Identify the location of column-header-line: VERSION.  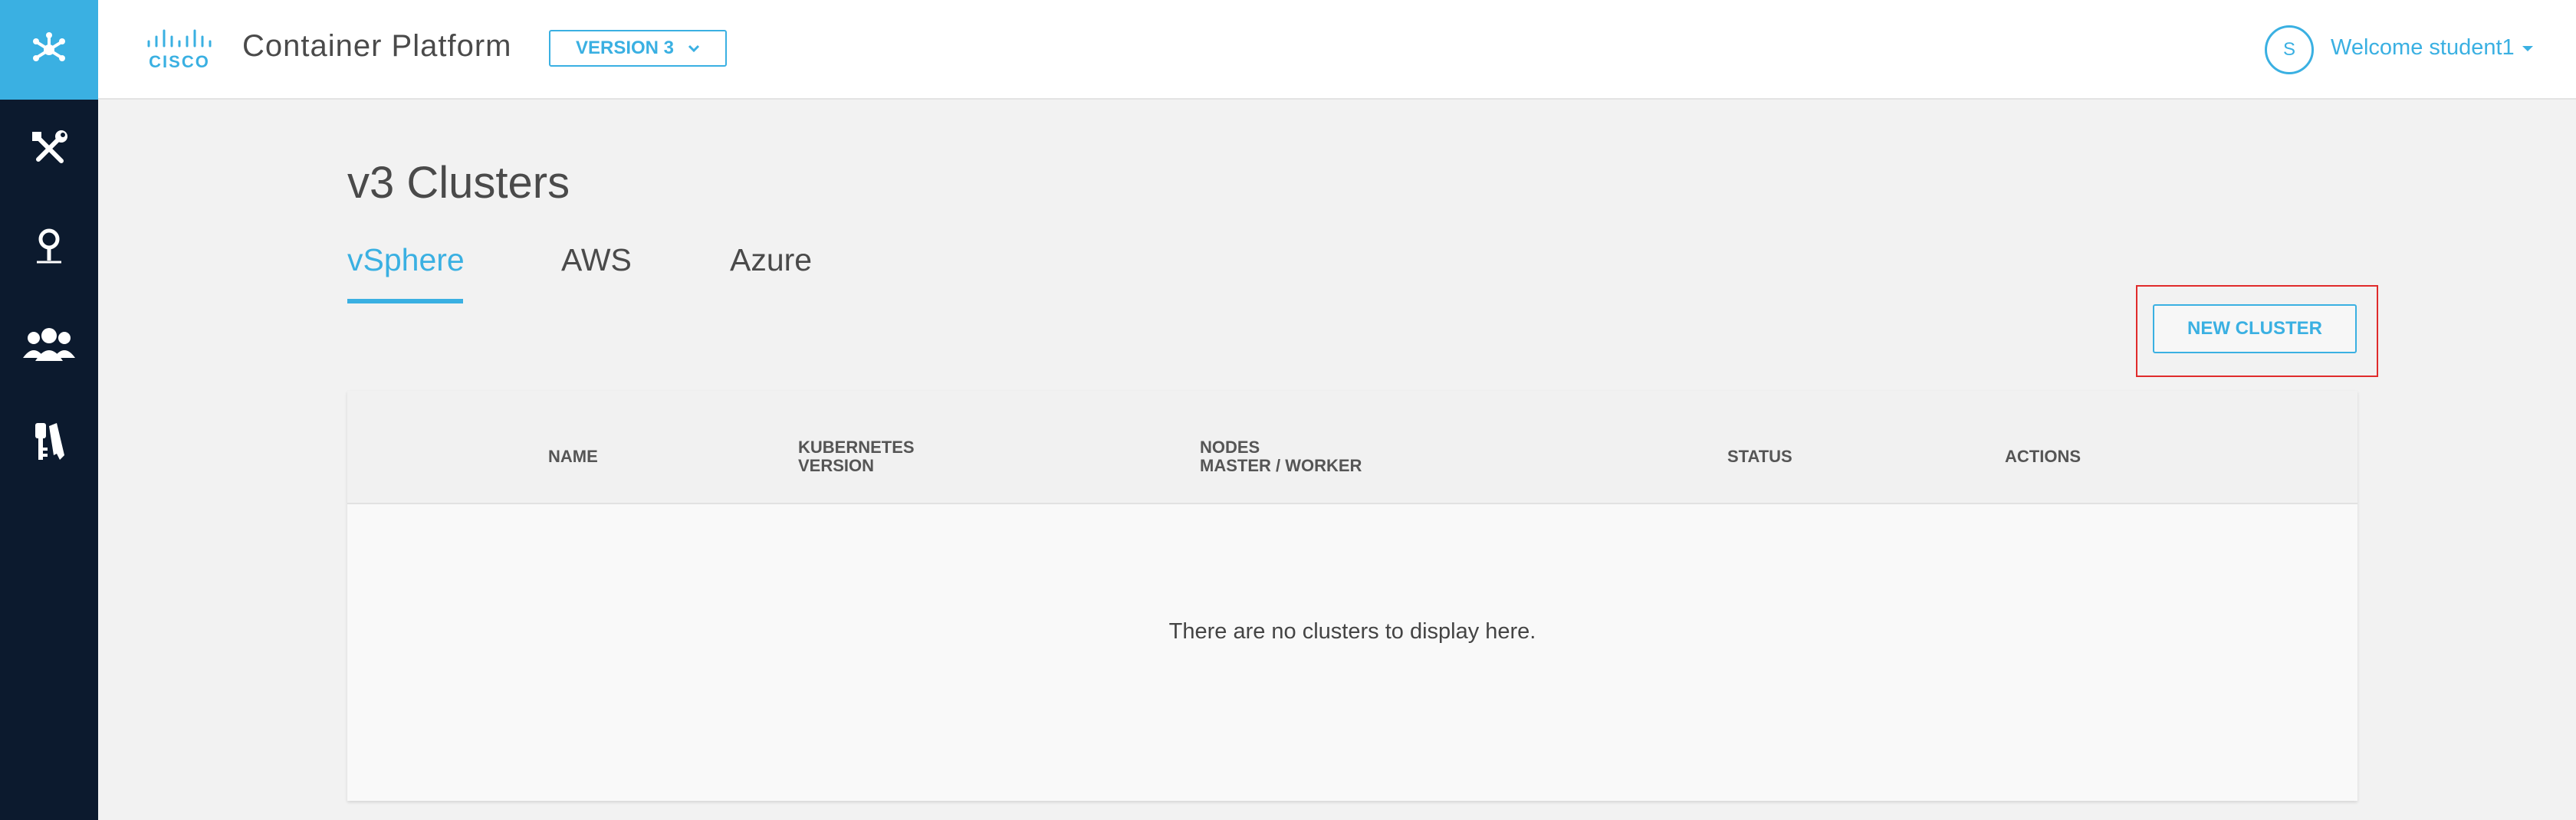
(837, 466).